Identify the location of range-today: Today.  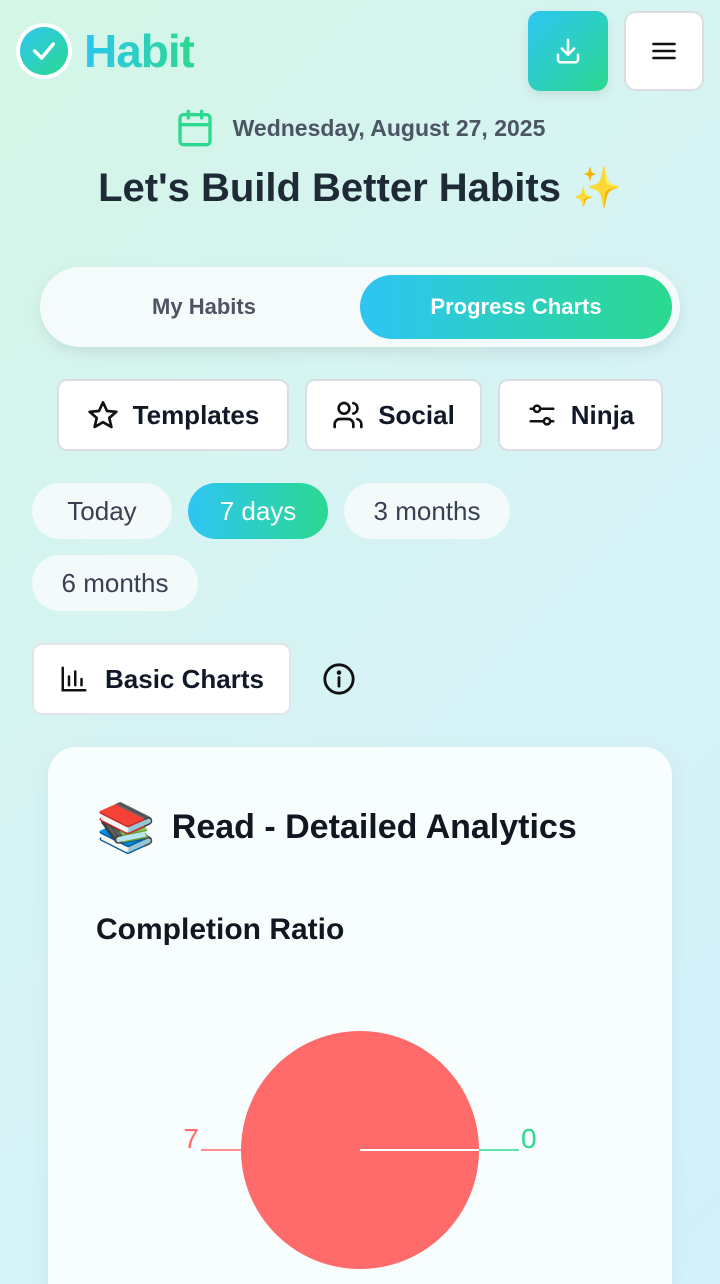
(102, 511).